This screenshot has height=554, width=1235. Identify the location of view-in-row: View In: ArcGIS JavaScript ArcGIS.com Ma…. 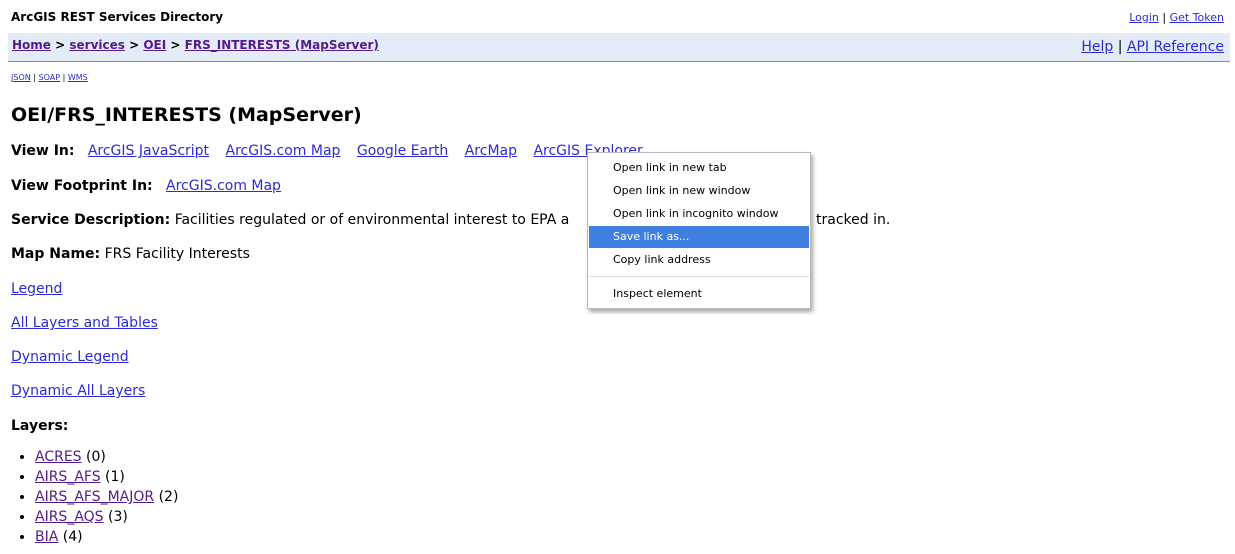
(333, 151).